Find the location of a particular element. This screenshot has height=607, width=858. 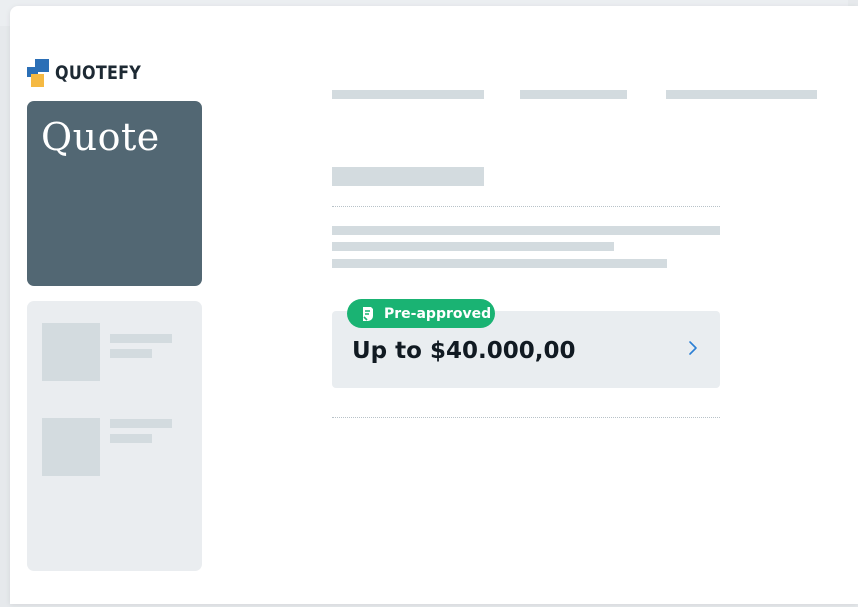

quotefy-logo-icon is located at coordinates (38, 73).